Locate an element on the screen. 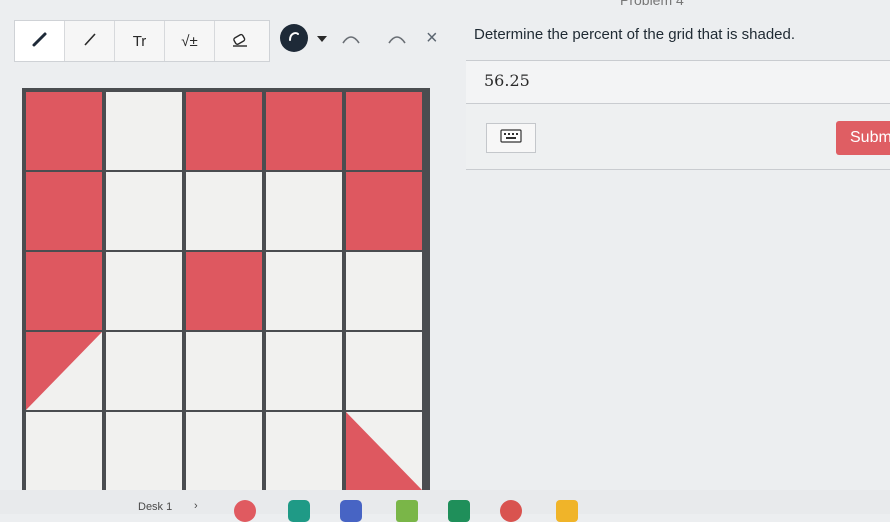 The width and height of the screenshot is (890, 522). pencil-icon is located at coordinates (40, 41).